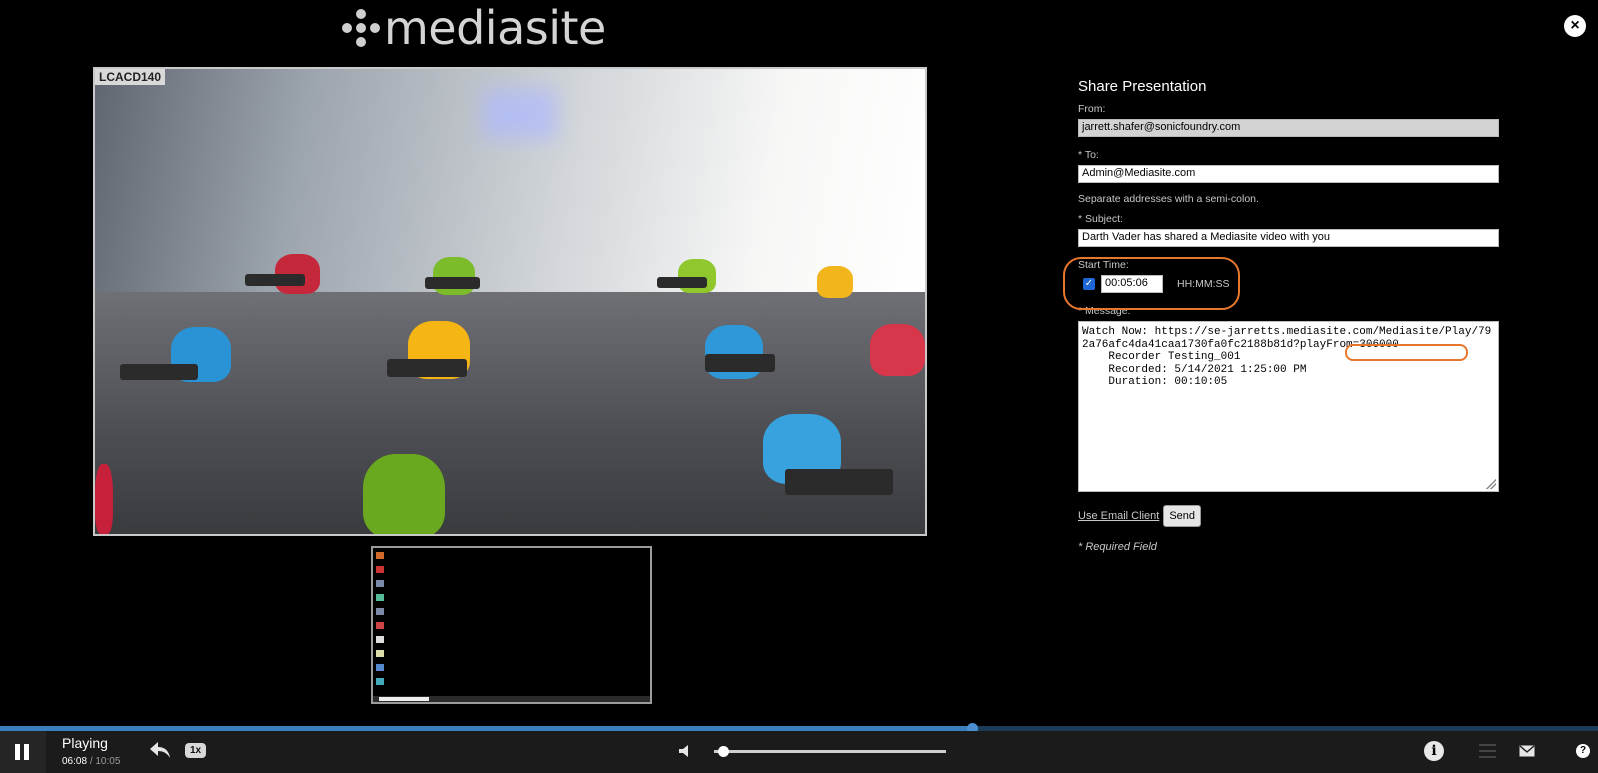 This screenshot has height=773, width=1598. Describe the element at coordinates (1575, 26) in the screenshot. I see `close-icon: ×` at that location.